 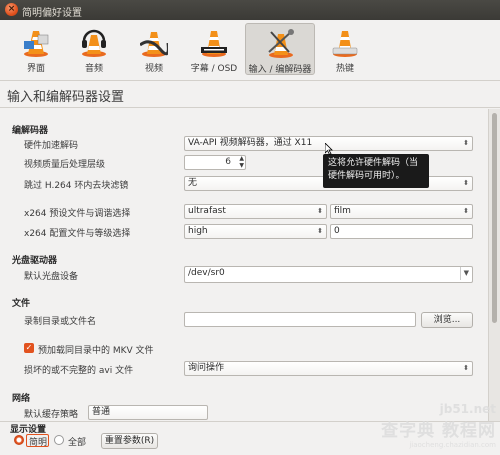 I want to click on disc-device-combo: /dev/sr0 ▼, so click(x=328, y=274).